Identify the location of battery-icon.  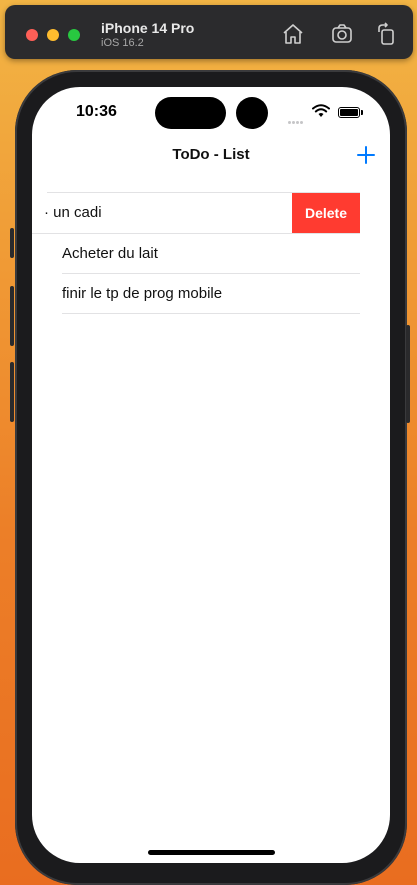
(349, 112).